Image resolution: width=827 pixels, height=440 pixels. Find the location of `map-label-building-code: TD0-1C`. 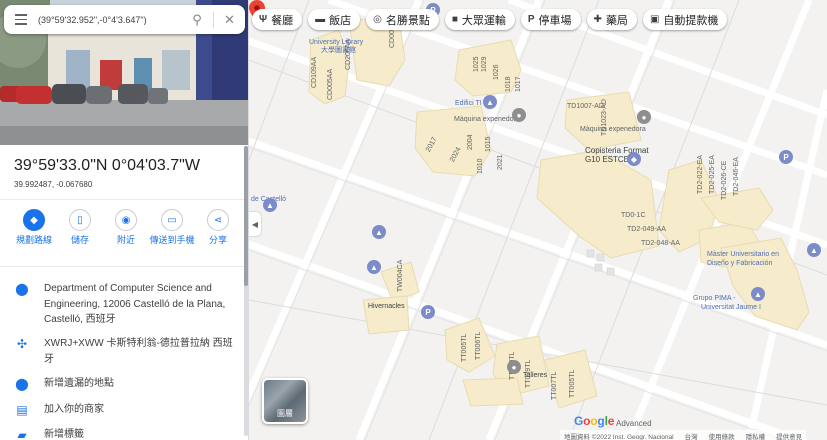

map-label-building-code: TD0-1C is located at coordinates (633, 215).